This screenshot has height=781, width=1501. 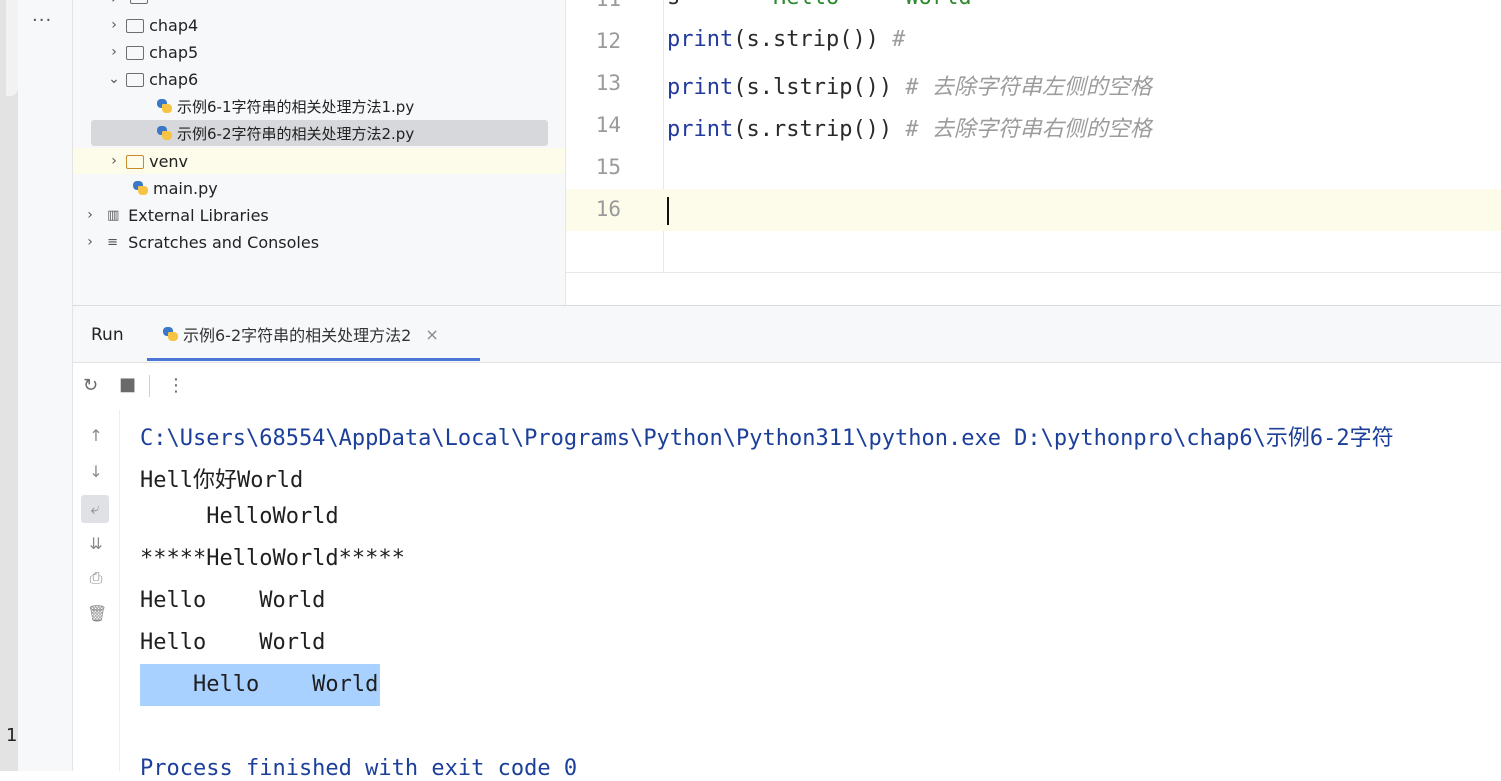 What do you see at coordinates (45, 385) in the screenshot?
I see `tool-window-bar: ···` at bounding box center [45, 385].